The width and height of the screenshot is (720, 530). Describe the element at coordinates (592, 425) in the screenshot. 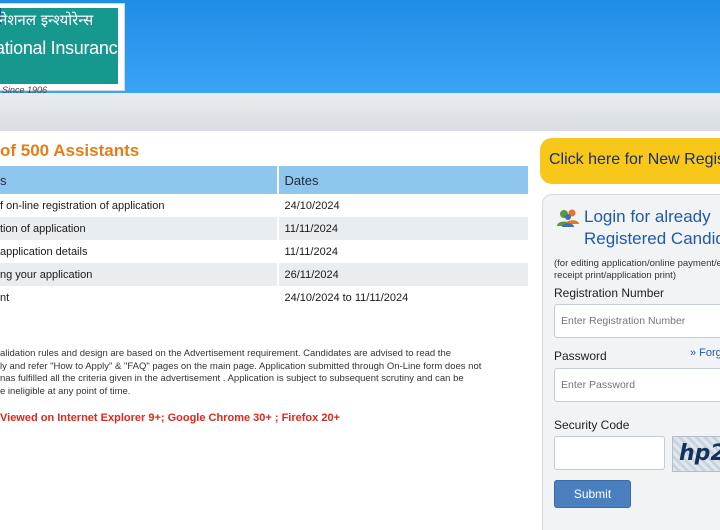

I see `security-code-label: Security Code` at that location.